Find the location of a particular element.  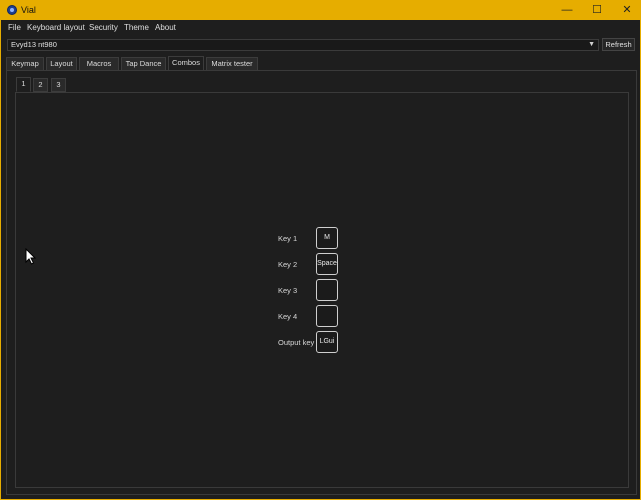

tab-tap-dance: Tap Dance is located at coordinates (143, 64).